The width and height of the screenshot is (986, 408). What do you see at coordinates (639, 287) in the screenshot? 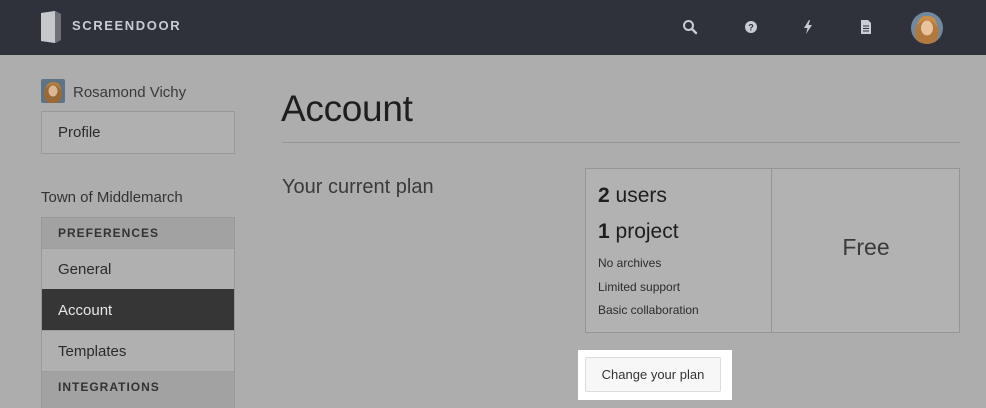
I see `plan-feature: Limited support` at bounding box center [639, 287].